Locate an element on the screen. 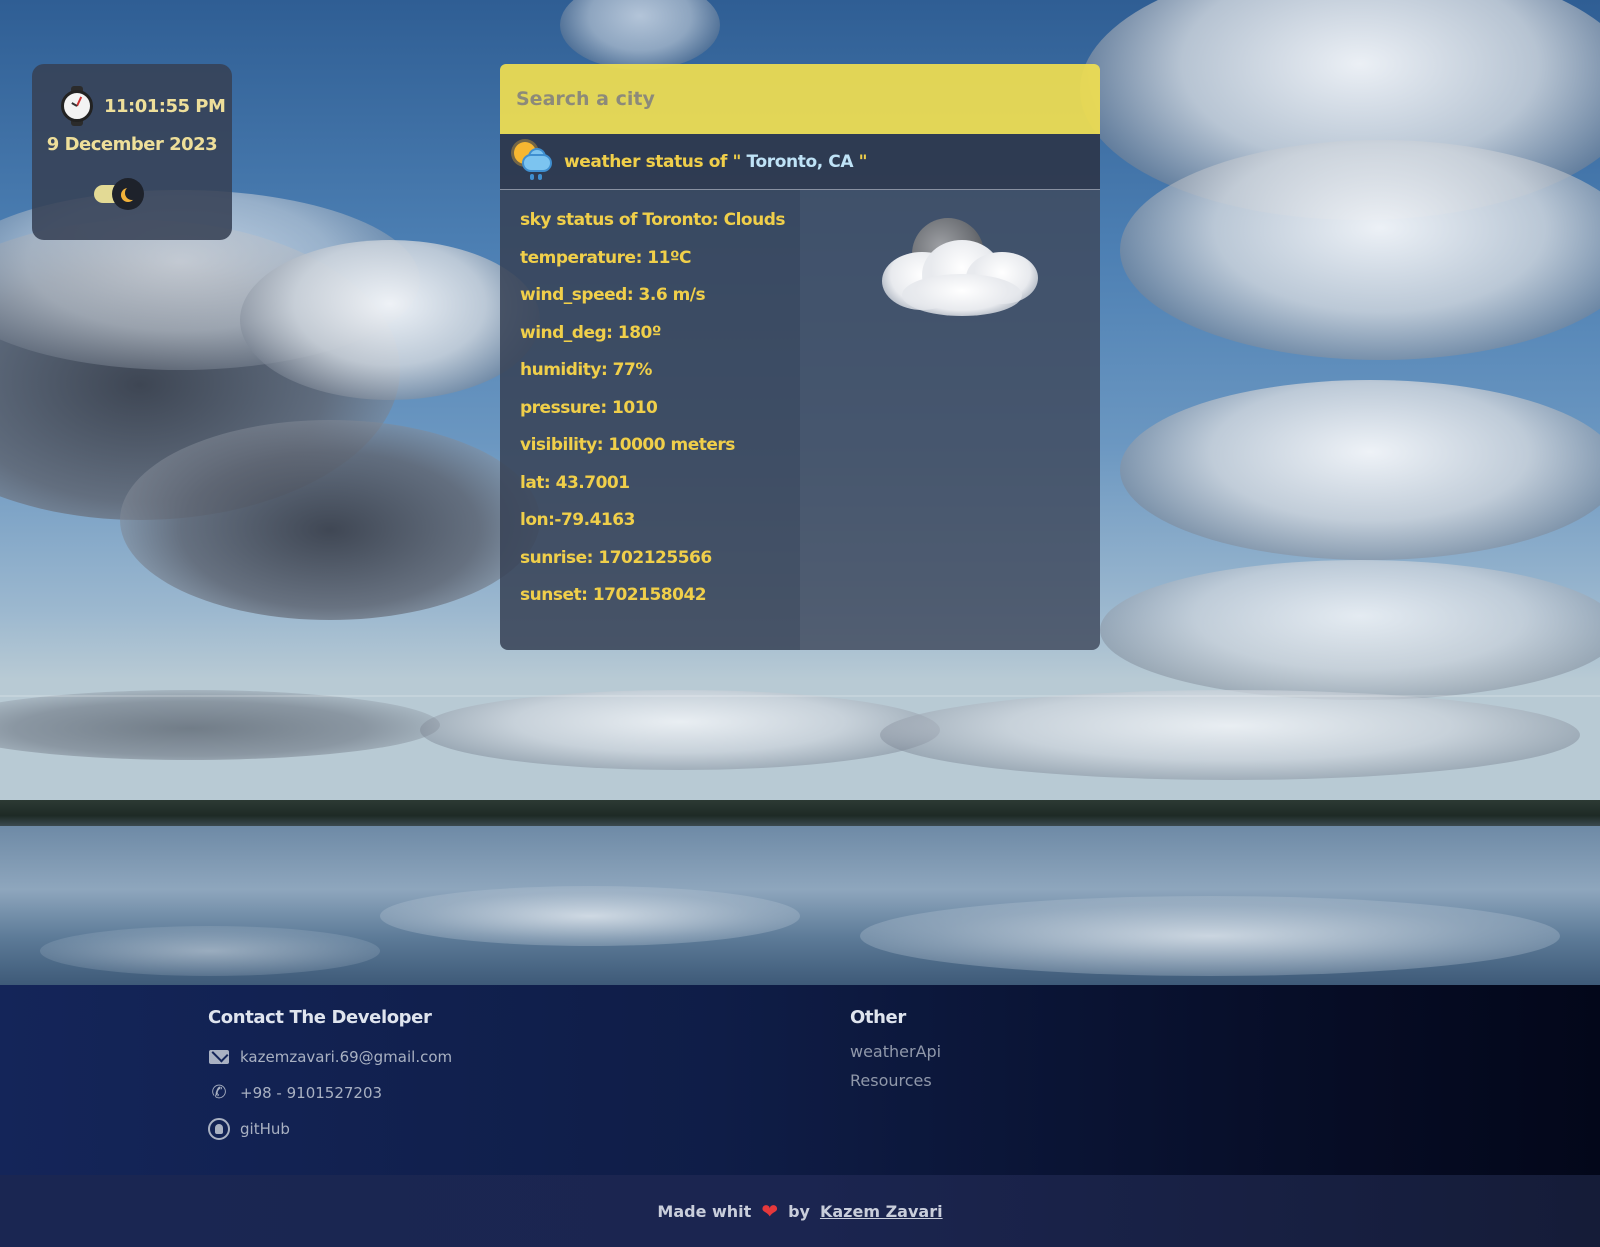  link-weather-api: weatherApi is located at coordinates (895, 1051).